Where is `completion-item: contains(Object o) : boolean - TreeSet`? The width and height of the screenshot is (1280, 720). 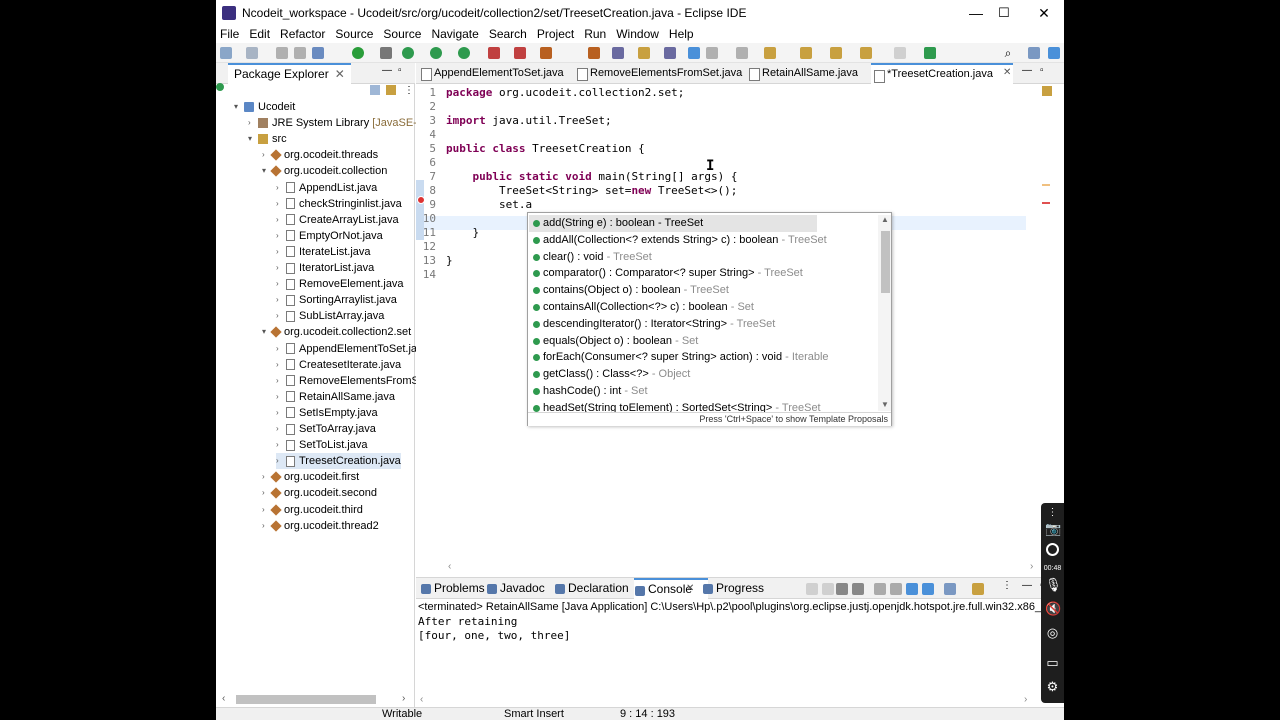 completion-item: contains(Object o) : boolean - TreeSet is located at coordinates (703, 290).